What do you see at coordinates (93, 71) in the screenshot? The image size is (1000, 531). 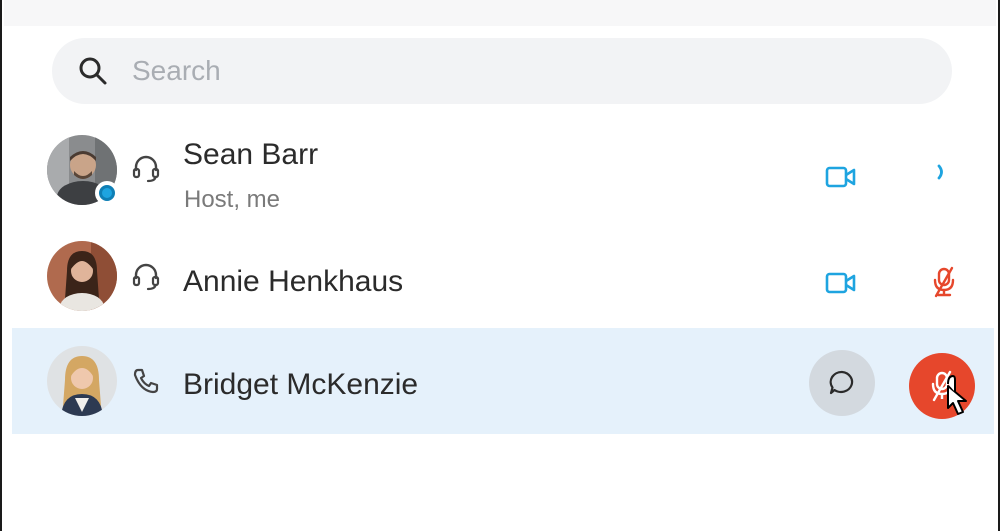 I see `search-icon` at bounding box center [93, 71].